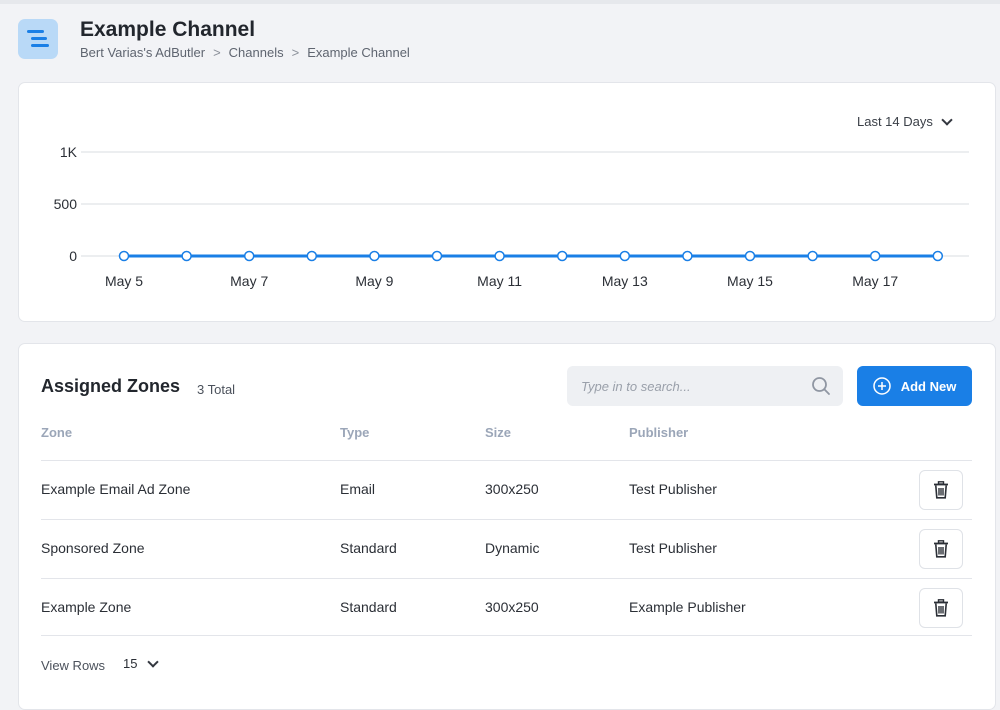 The image size is (1000, 710). What do you see at coordinates (256, 52) in the screenshot?
I see `breadcrumb-channels: Channels` at bounding box center [256, 52].